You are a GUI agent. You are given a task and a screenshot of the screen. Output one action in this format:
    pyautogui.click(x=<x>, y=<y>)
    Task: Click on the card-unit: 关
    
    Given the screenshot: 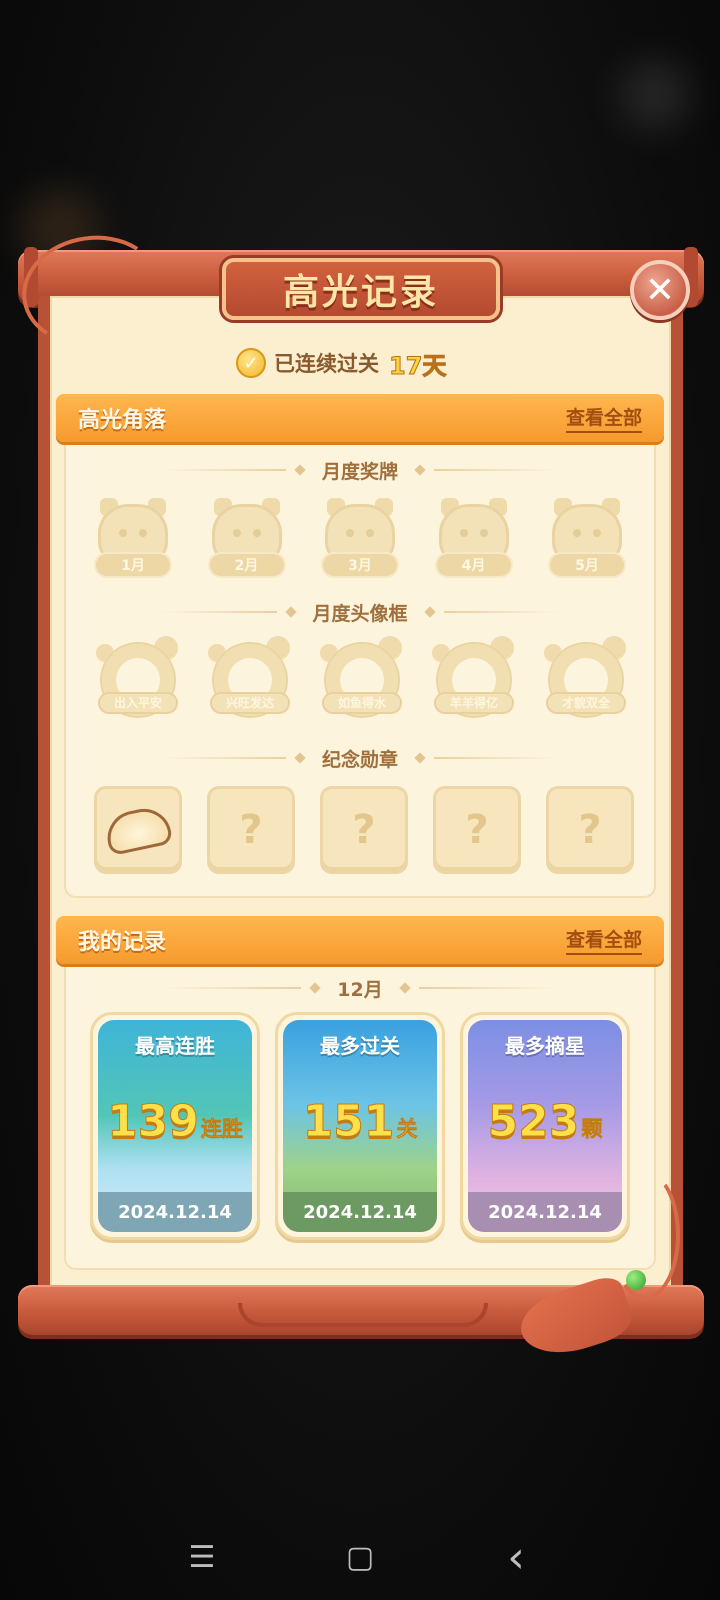 What is the action you would take?
    pyautogui.click(x=407, y=1129)
    